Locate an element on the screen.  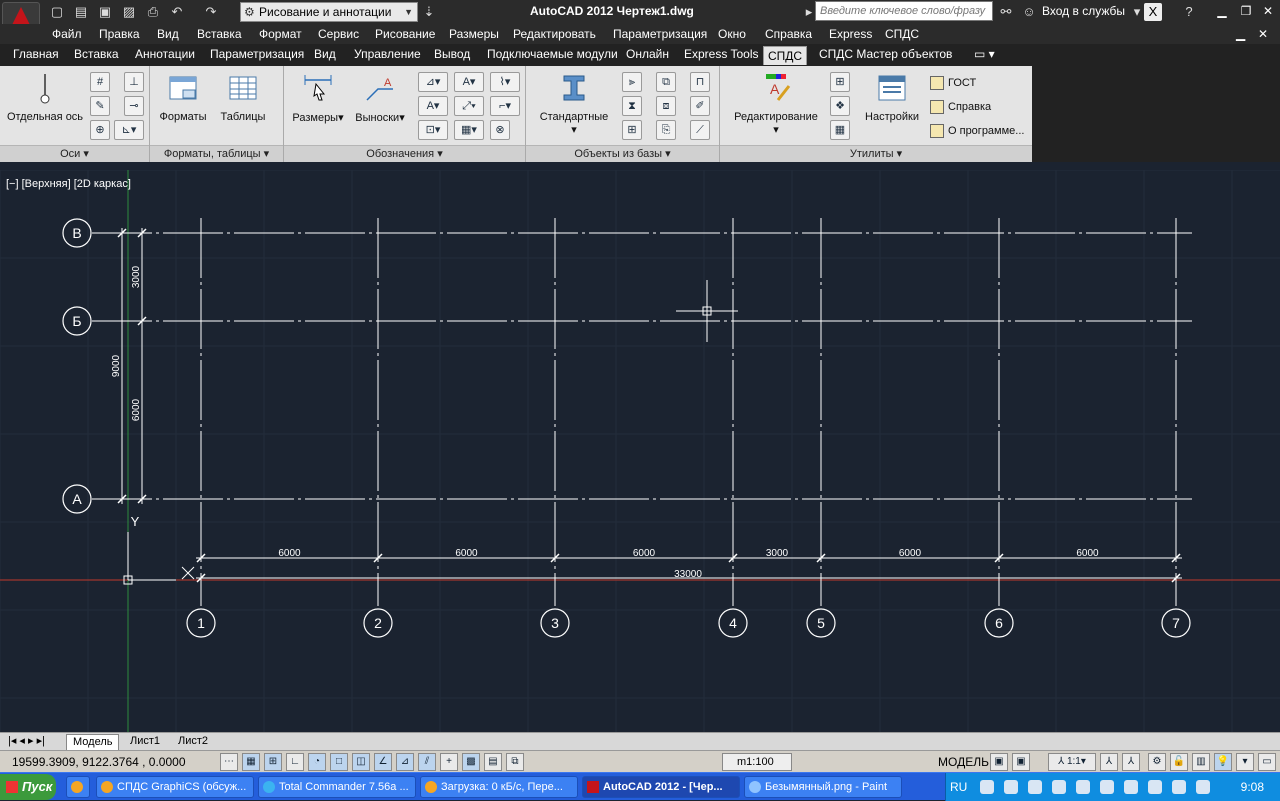
menu-window: Окно is located at coordinates (732, 34).